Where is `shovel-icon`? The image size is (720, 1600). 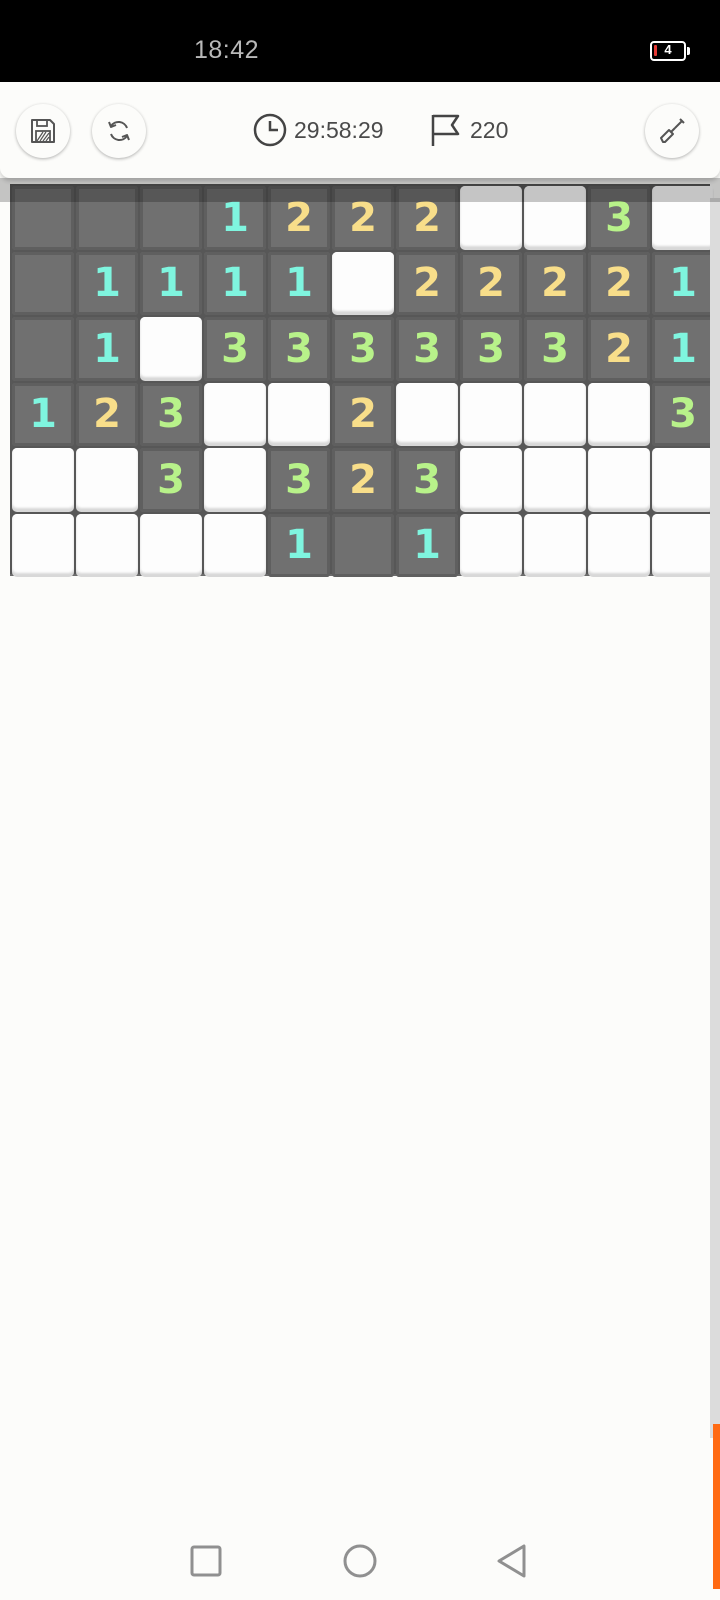 shovel-icon is located at coordinates (672, 130).